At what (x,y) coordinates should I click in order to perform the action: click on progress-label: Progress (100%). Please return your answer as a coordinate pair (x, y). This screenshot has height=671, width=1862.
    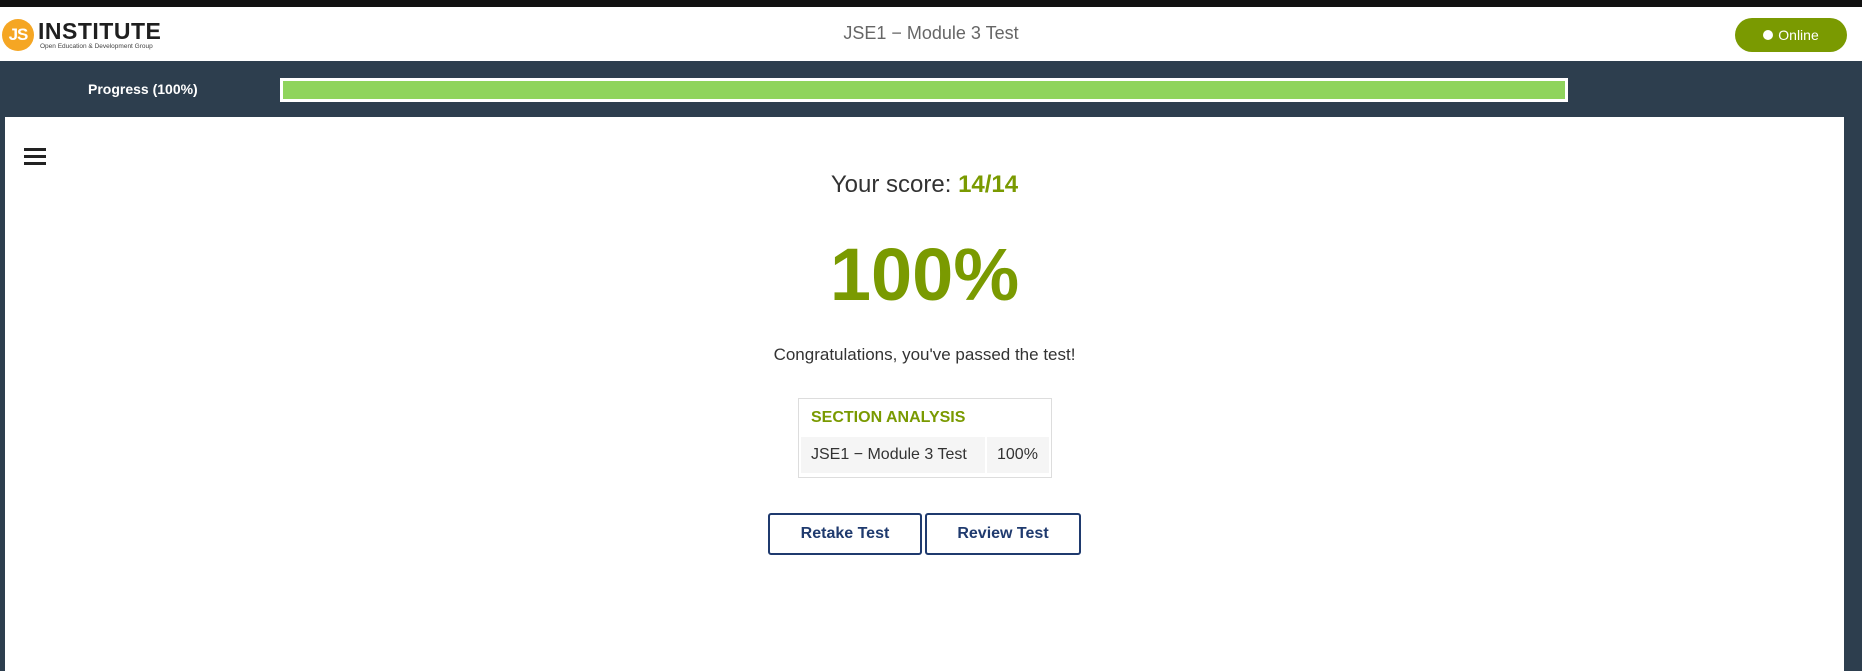
    Looking at the image, I should click on (143, 89).